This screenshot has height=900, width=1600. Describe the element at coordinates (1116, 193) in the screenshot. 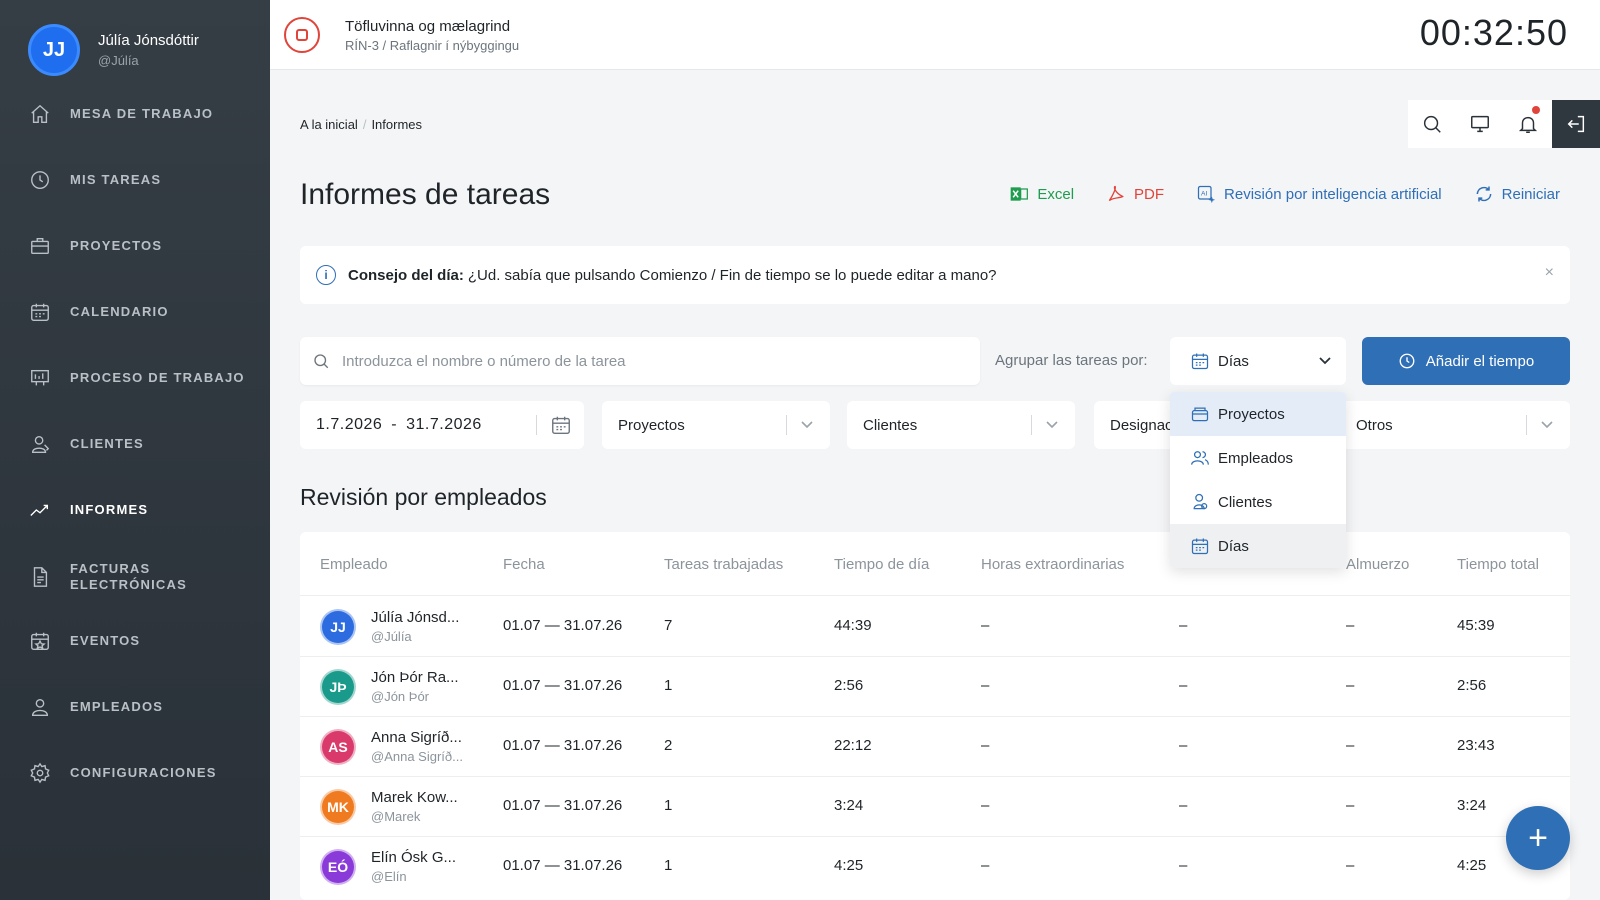

I see `pdf-icon` at that location.